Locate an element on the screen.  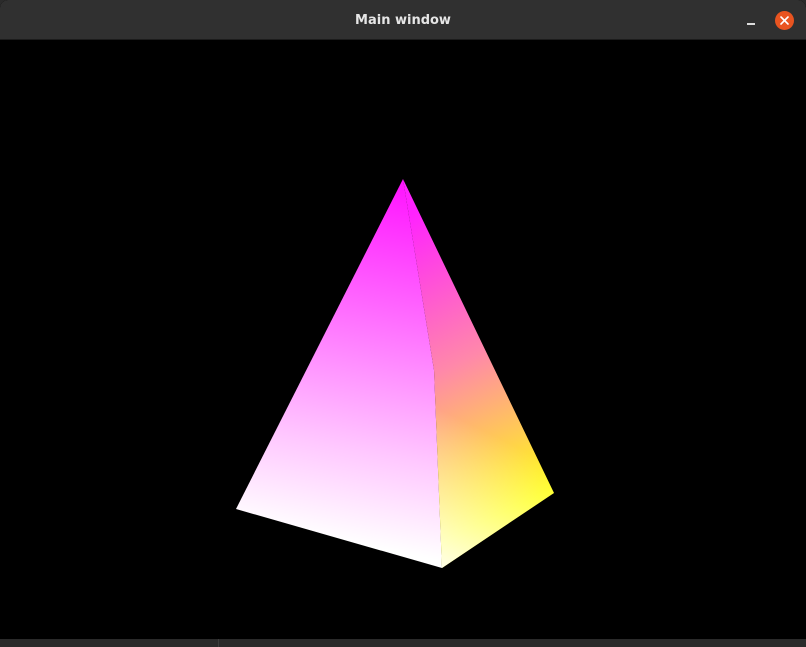
minimize-icon is located at coordinates (751, 24).